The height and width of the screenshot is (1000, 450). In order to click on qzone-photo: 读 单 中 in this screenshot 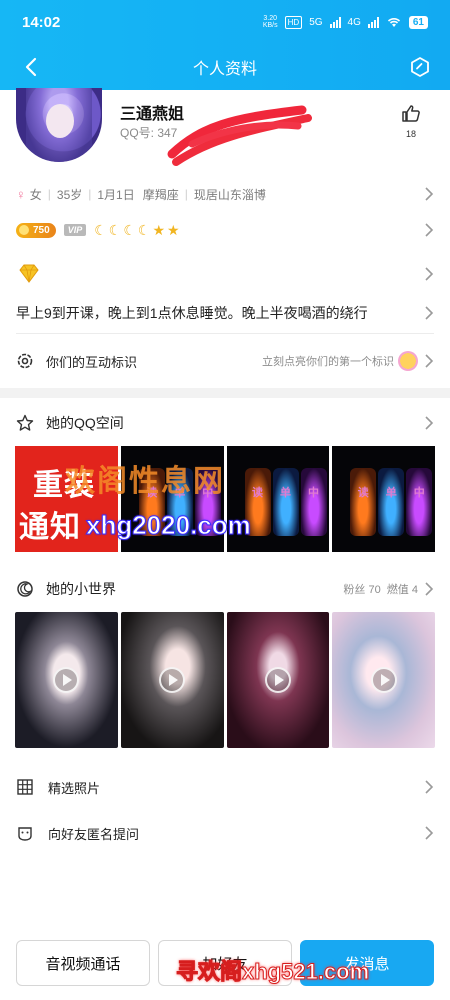, I will do `click(383, 499)`.